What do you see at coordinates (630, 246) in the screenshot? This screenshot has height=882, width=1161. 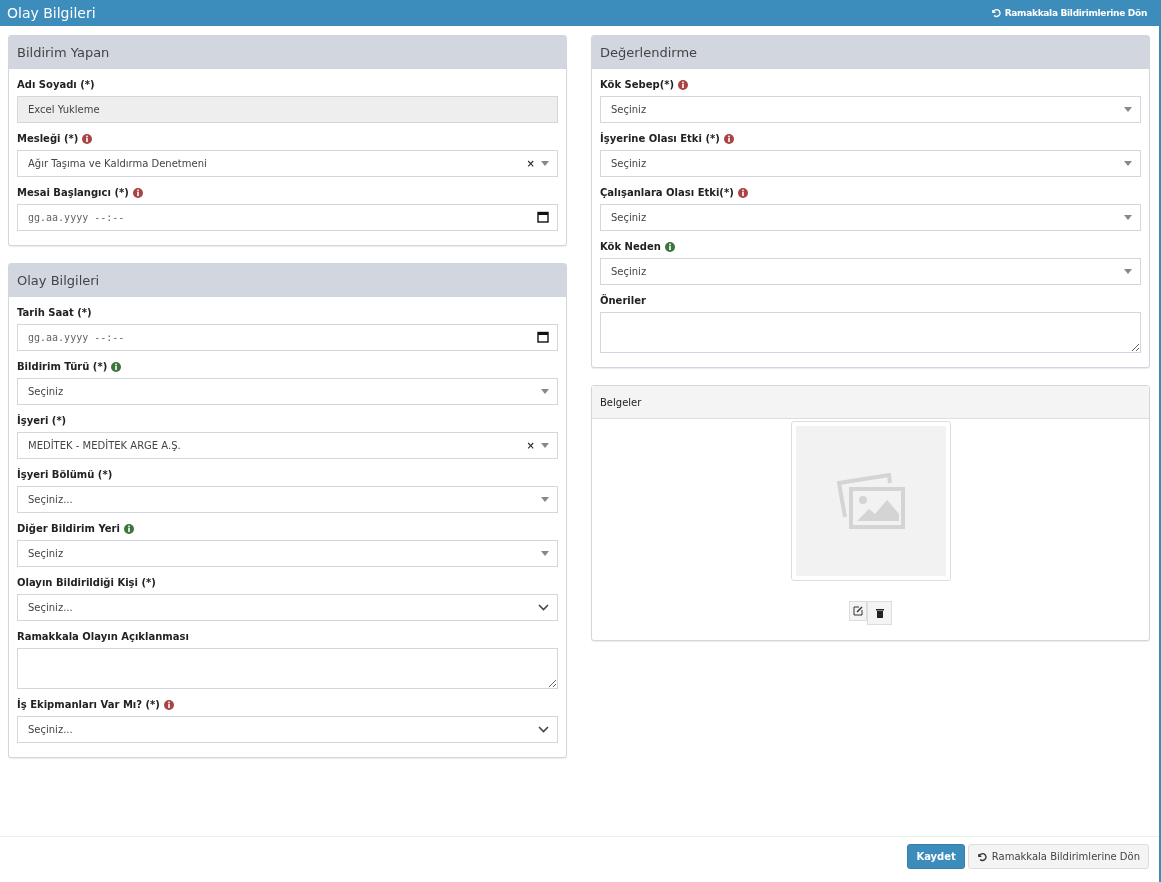 I see `field-label: Kök Neden` at bounding box center [630, 246].